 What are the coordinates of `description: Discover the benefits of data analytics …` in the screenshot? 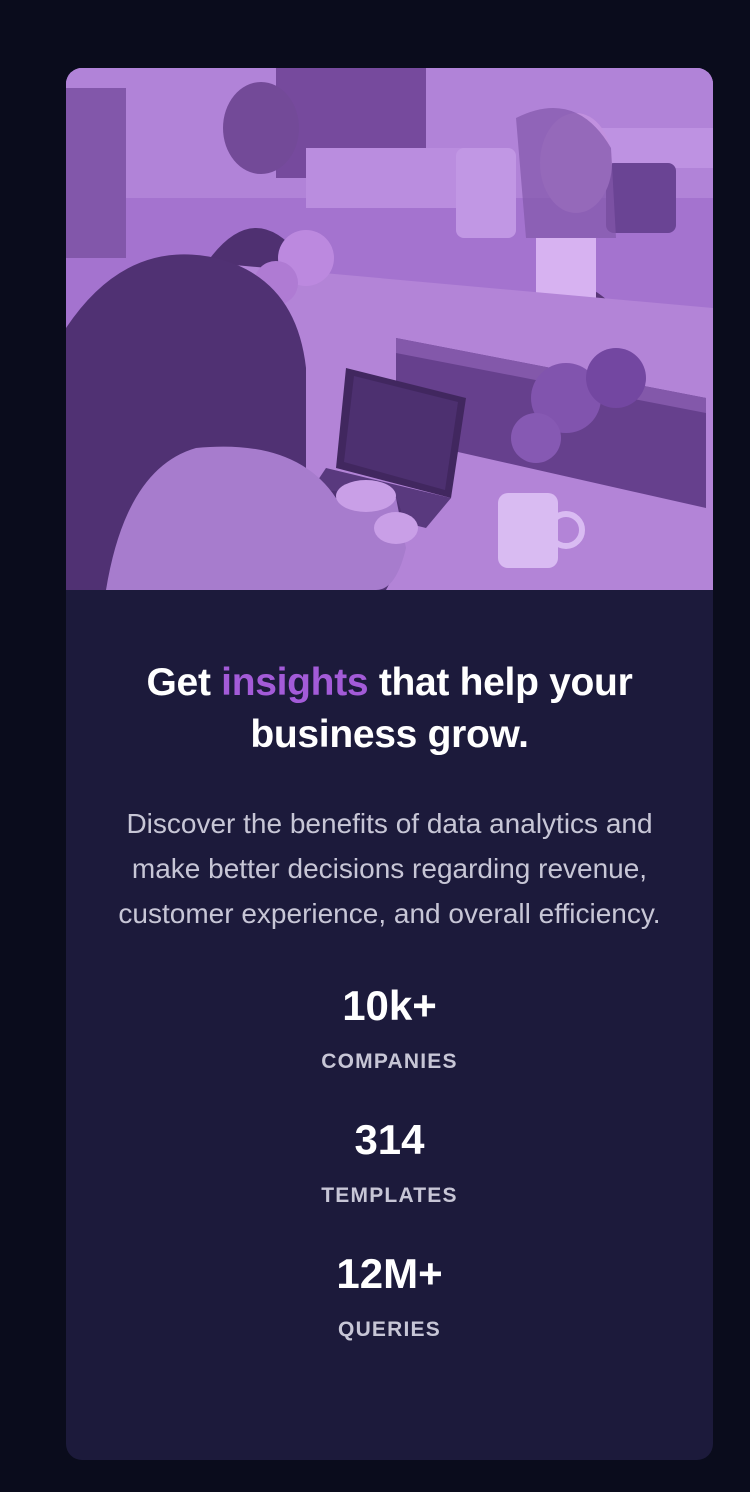 It's located at (389, 868).